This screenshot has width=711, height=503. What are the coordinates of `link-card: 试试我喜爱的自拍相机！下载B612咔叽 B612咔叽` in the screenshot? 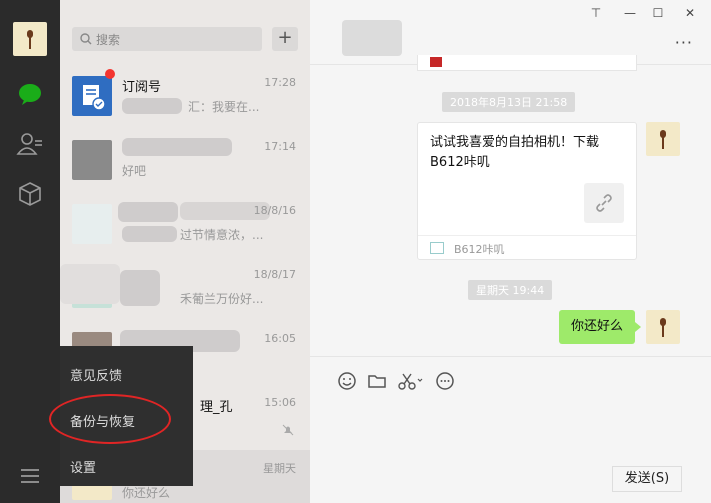 It's located at (527, 191).